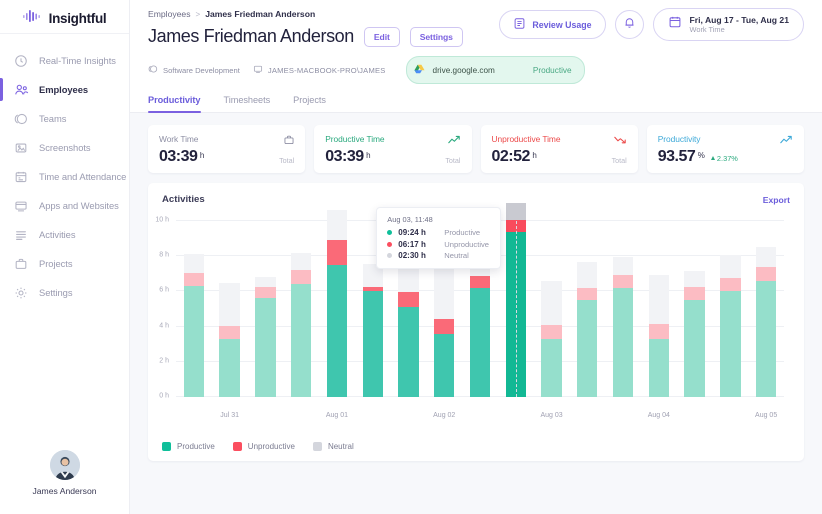  I want to click on sidebar-item-settings: Settings, so click(64, 292).